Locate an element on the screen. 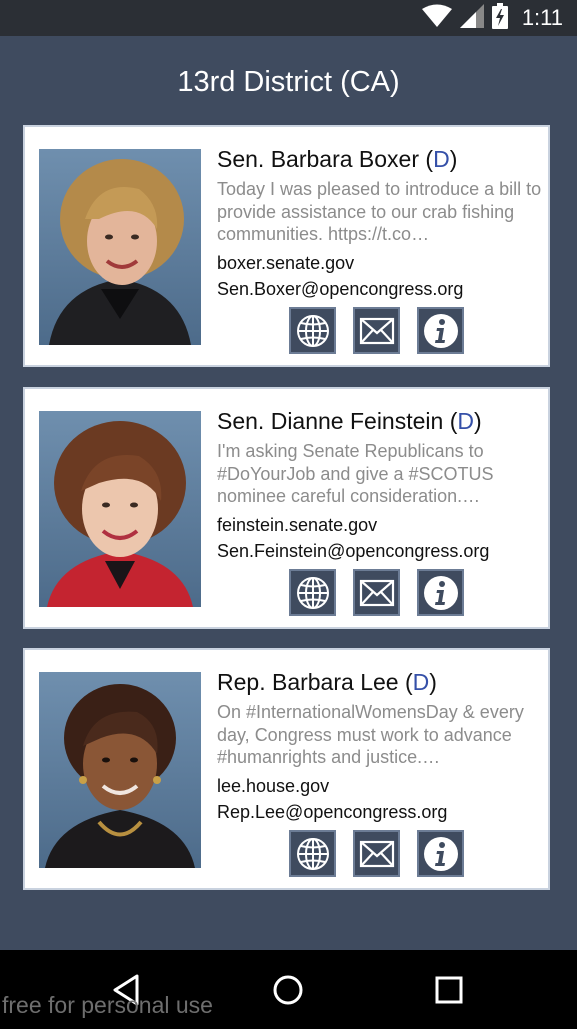 This screenshot has height=1029, width=577. home-circle-icon is located at coordinates (288, 990).